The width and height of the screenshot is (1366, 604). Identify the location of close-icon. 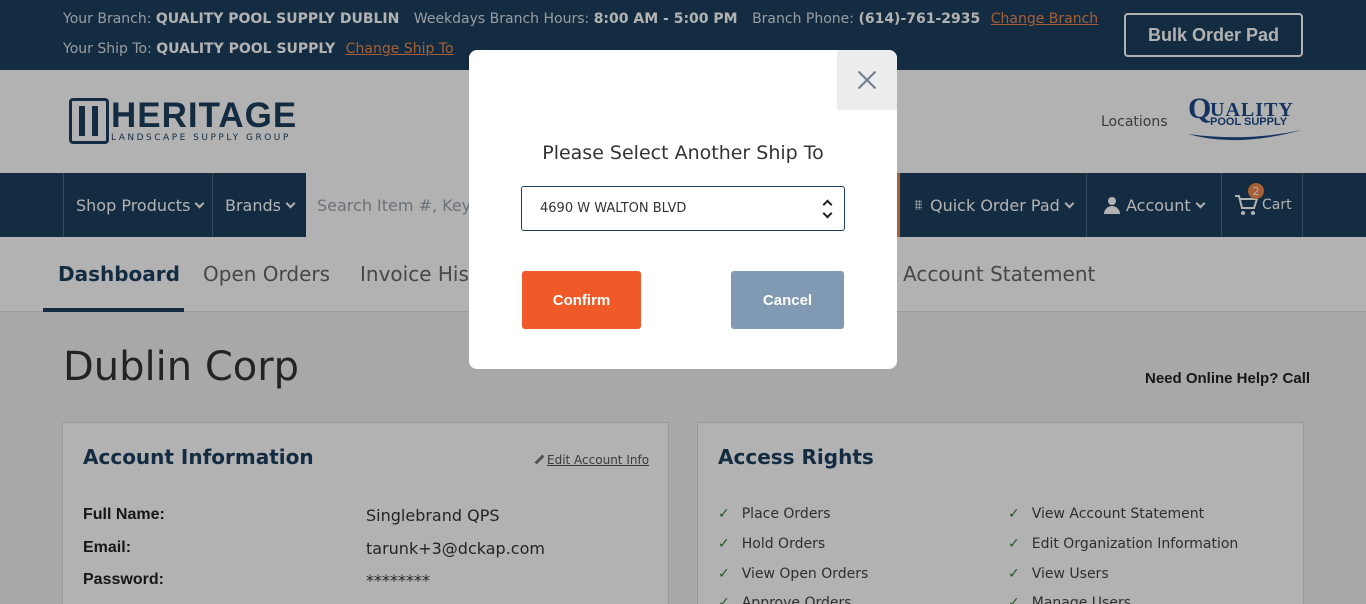
(867, 80).